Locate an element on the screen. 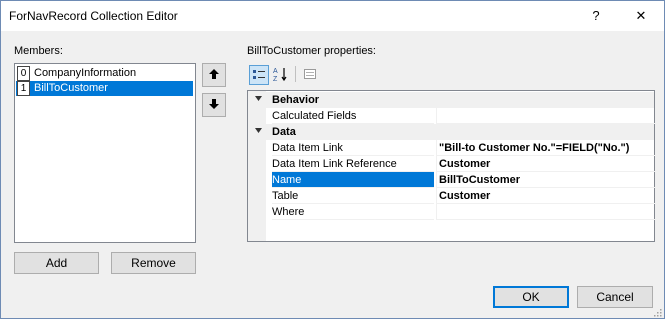 Image resolution: width=665 pixels, height=320 pixels. member-label: CompanyInformation is located at coordinates (85, 73).